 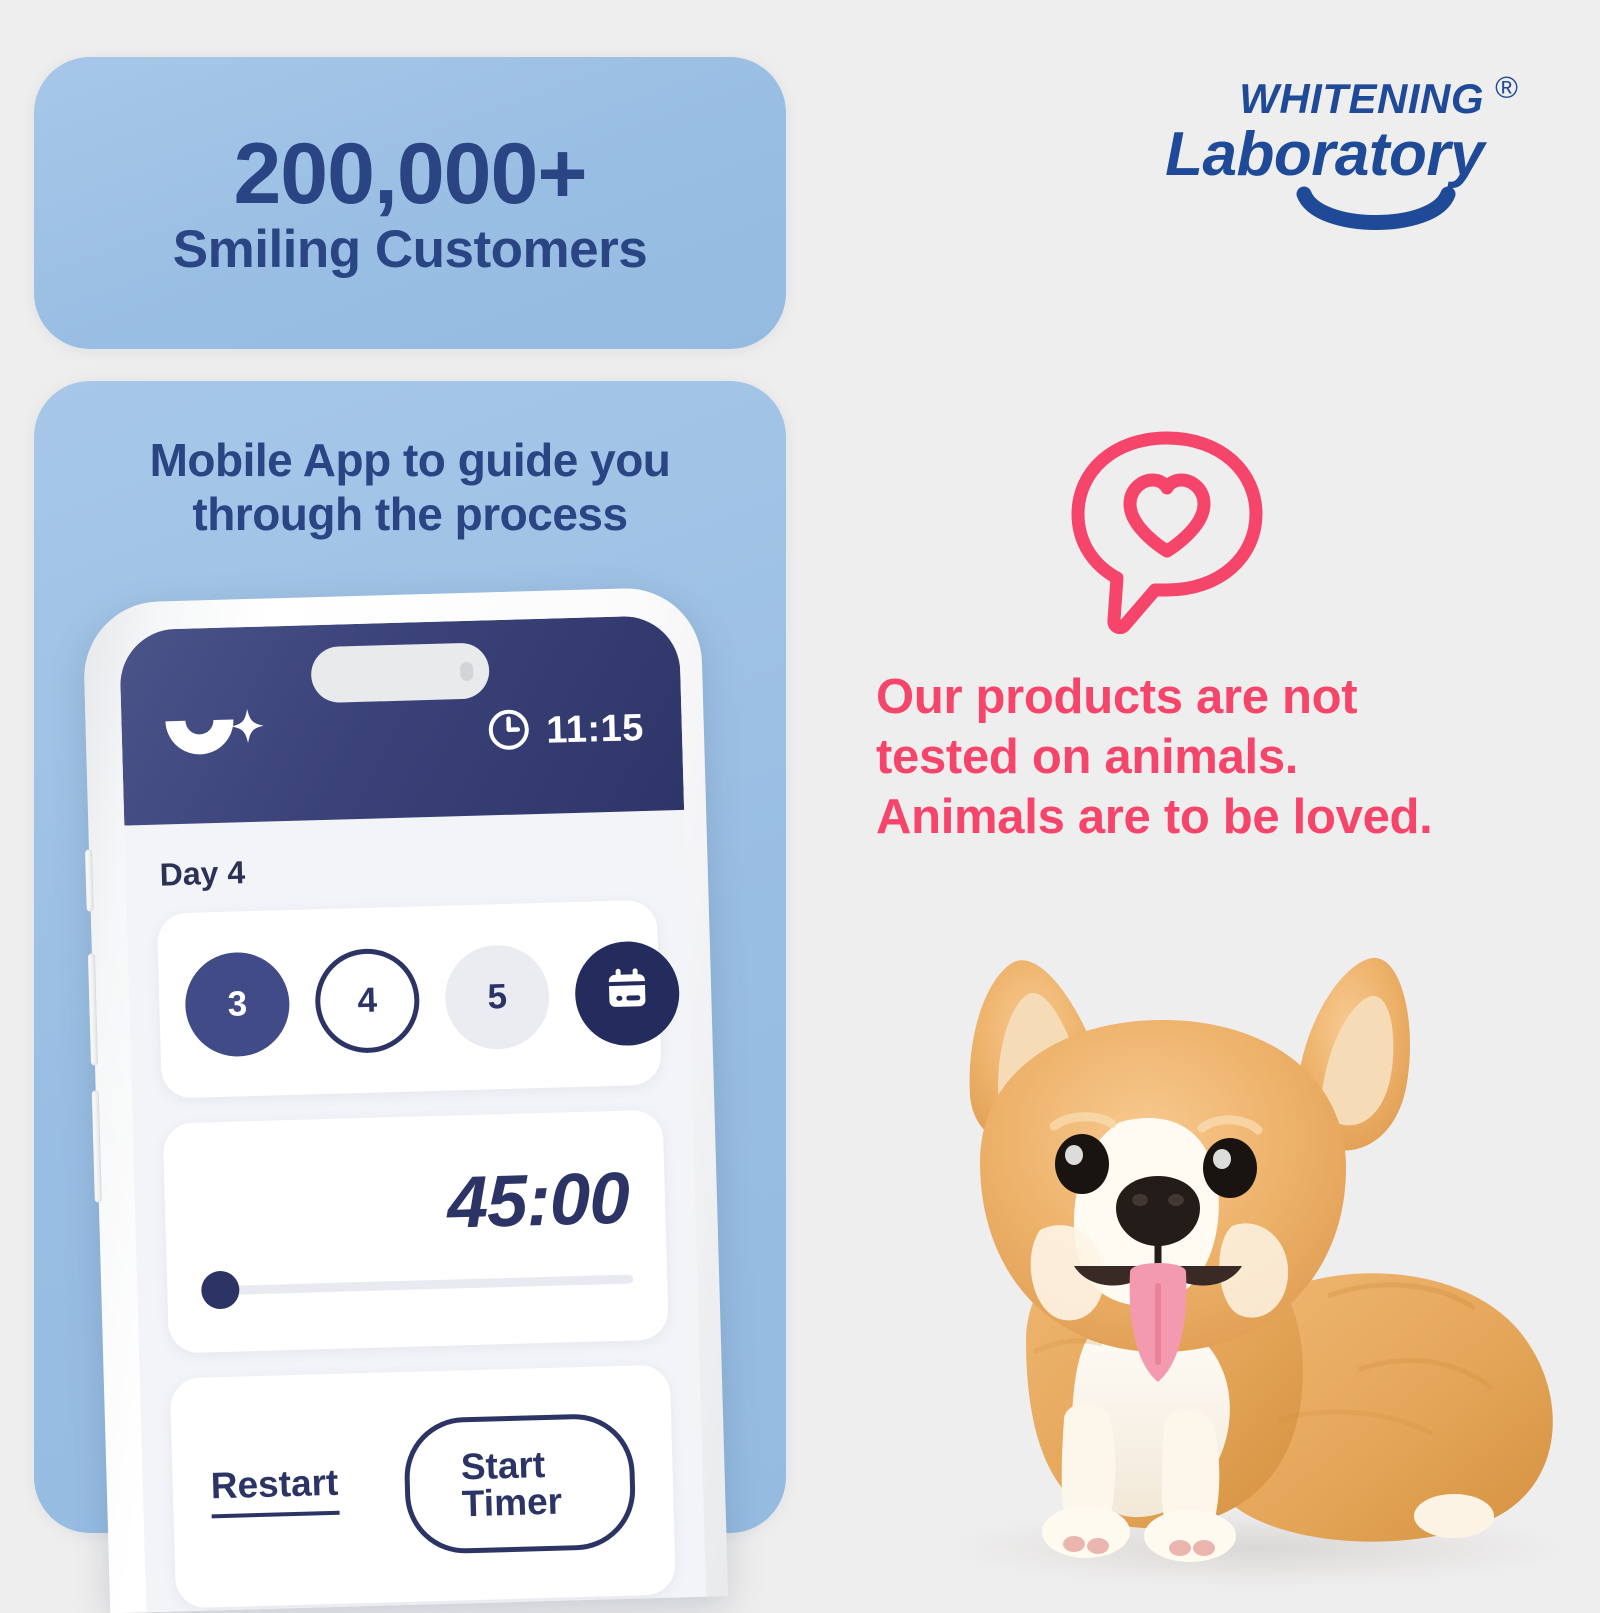 I want to click on status-clock: 11:15, so click(x=566, y=730).